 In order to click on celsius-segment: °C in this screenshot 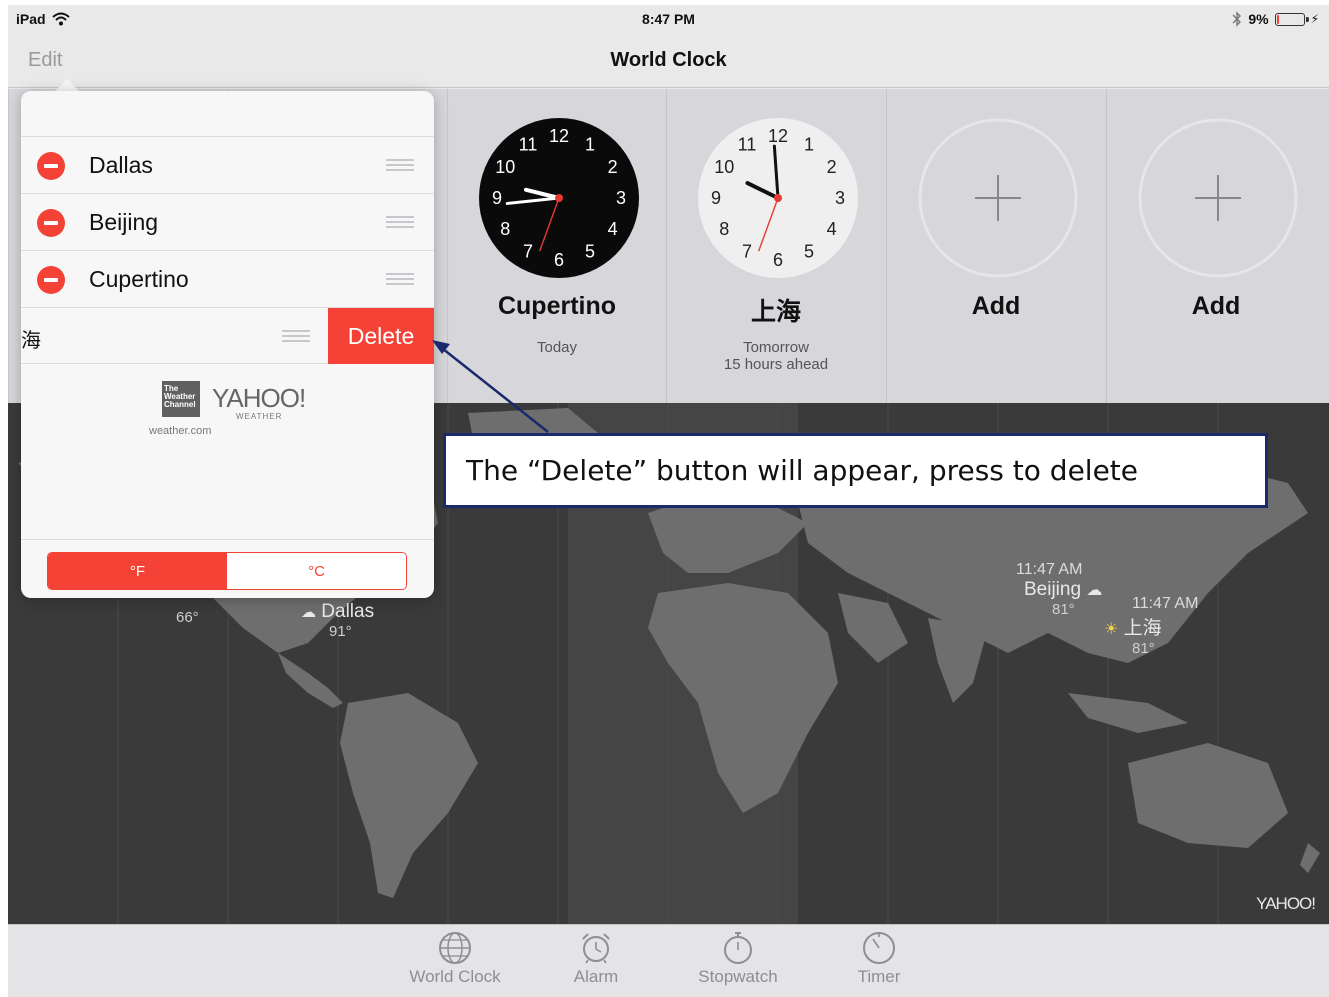, I will do `click(316, 571)`.